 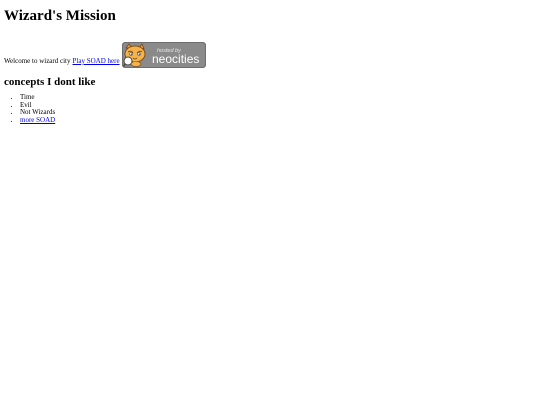 What do you see at coordinates (50, 82) in the screenshot?
I see `section-heading: concepts I dont like` at bounding box center [50, 82].